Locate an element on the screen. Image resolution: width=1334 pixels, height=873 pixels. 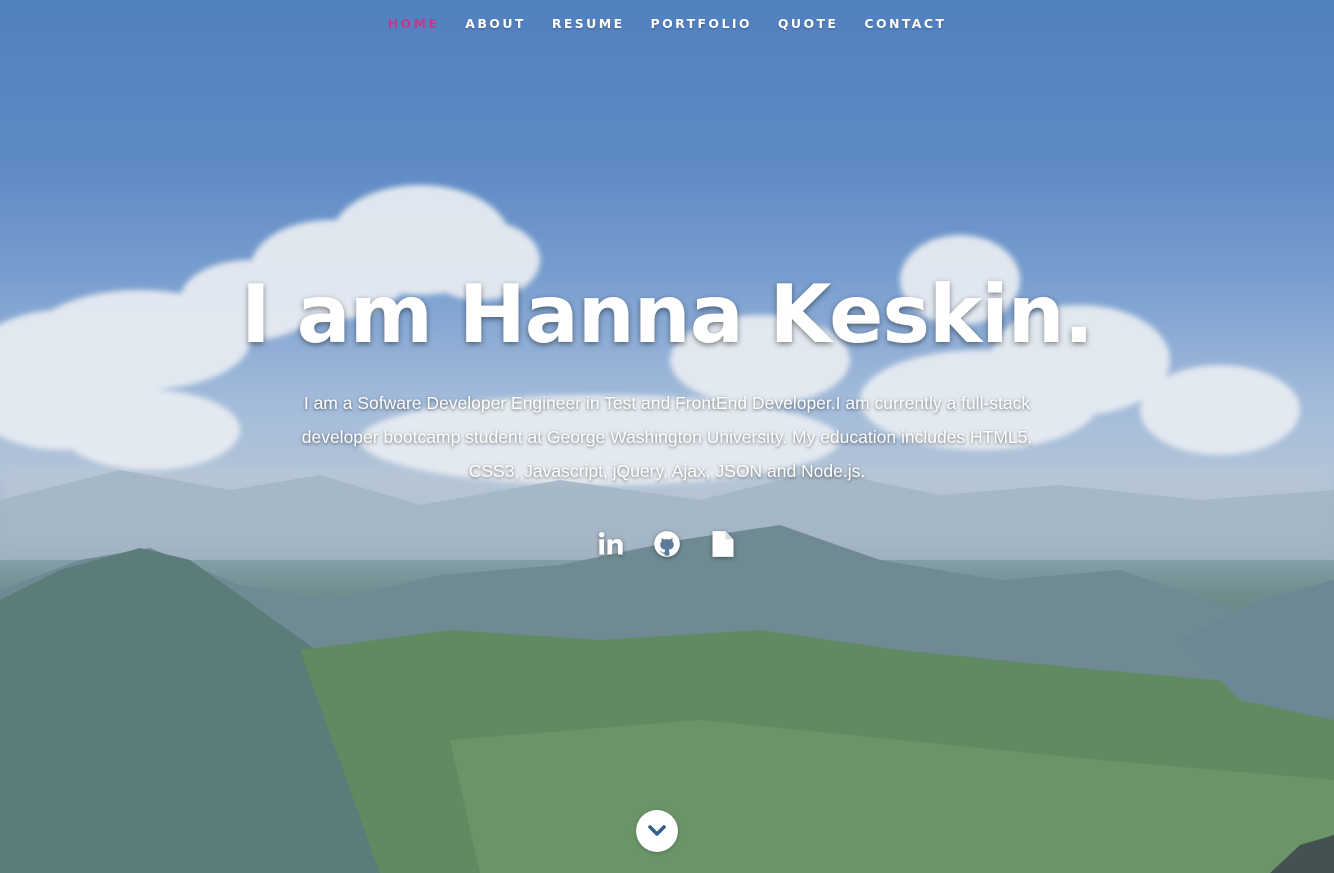
chevron-down-icon is located at coordinates (657, 830).